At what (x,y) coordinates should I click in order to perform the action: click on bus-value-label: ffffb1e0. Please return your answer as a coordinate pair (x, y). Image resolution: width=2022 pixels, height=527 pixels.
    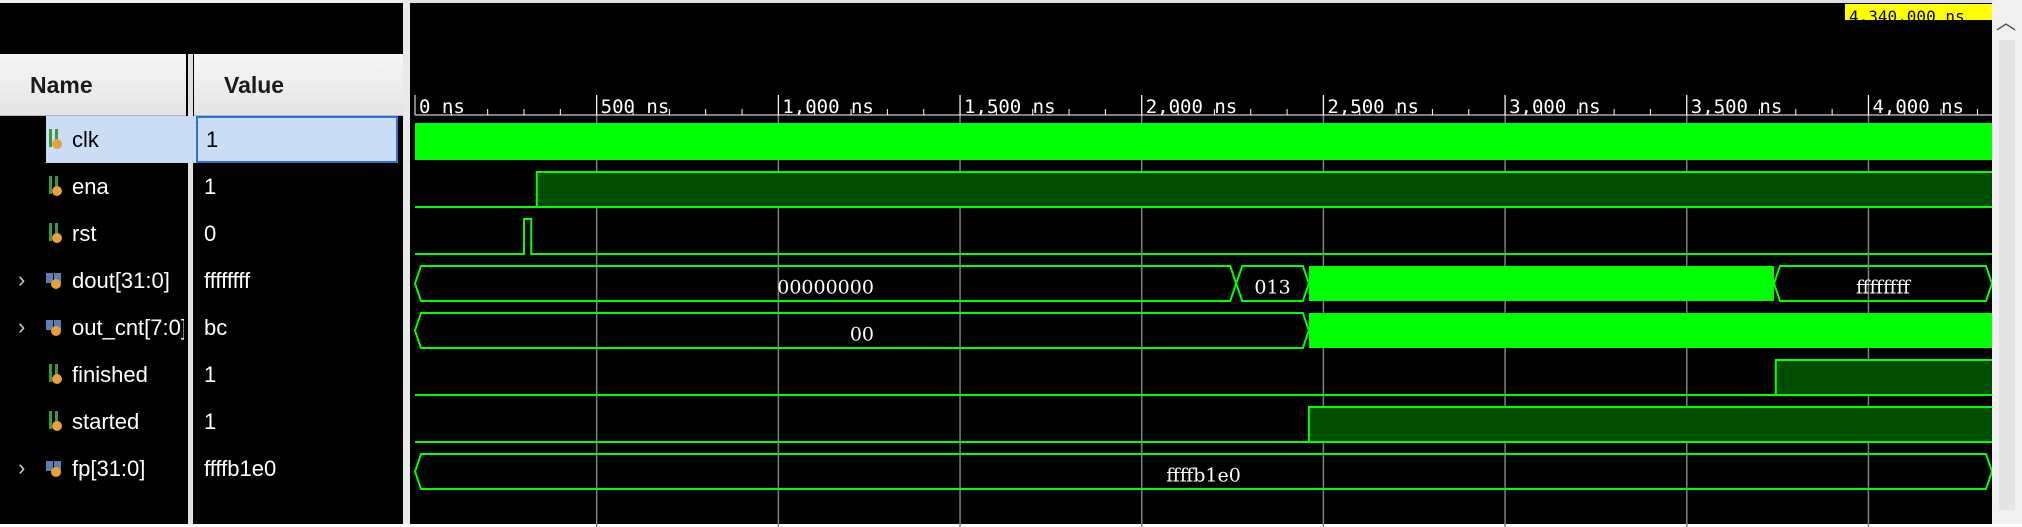
    Looking at the image, I should click on (1203, 476).